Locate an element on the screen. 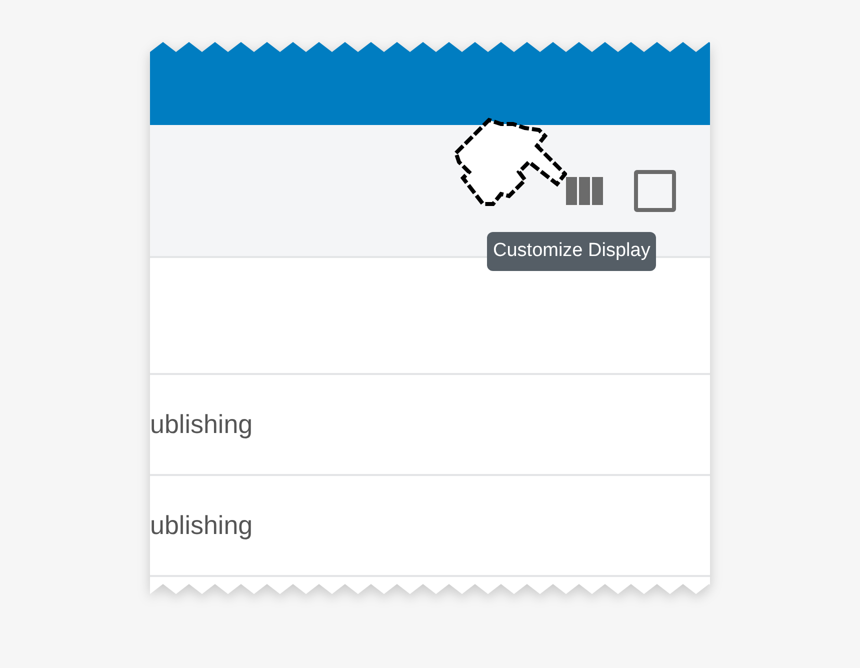  tooltip: Customize Display is located at coordinates (571, 251).